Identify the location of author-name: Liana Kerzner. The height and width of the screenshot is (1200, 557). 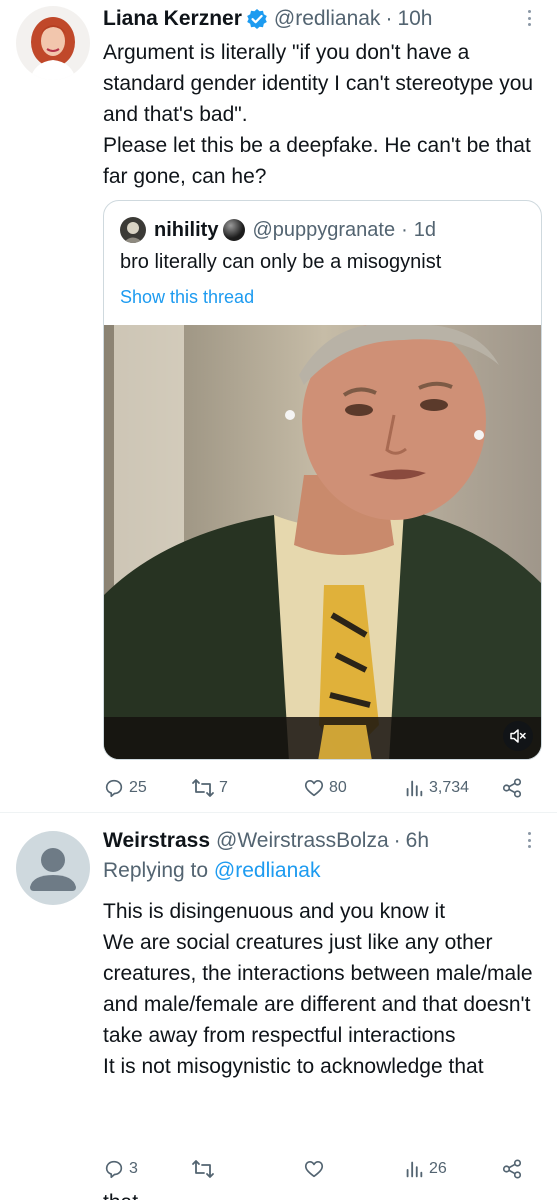
(172, 19).